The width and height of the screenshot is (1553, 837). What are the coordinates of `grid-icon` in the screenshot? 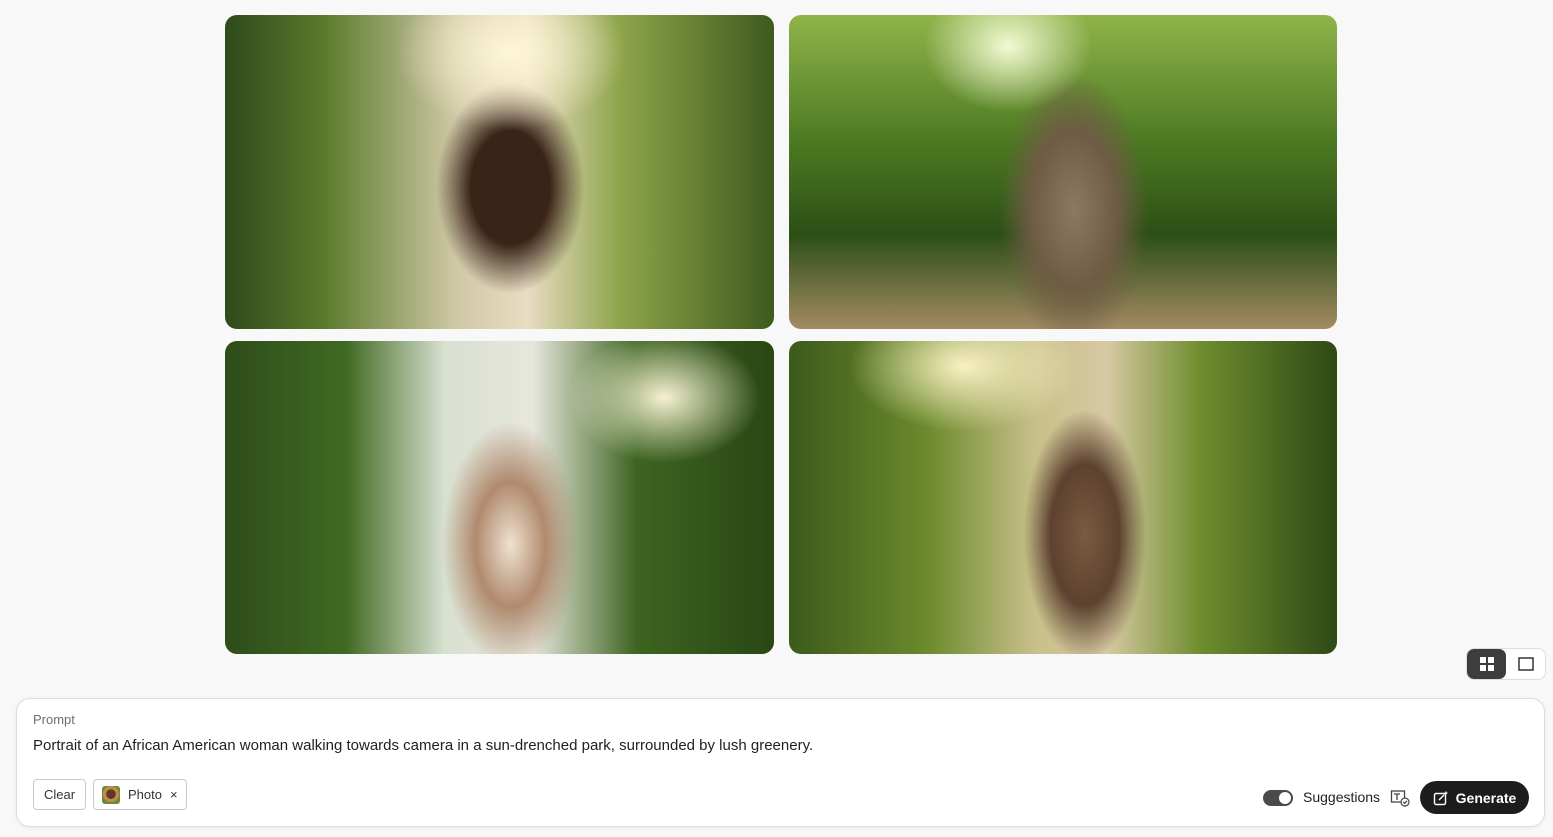 It's located at (1486, 664).